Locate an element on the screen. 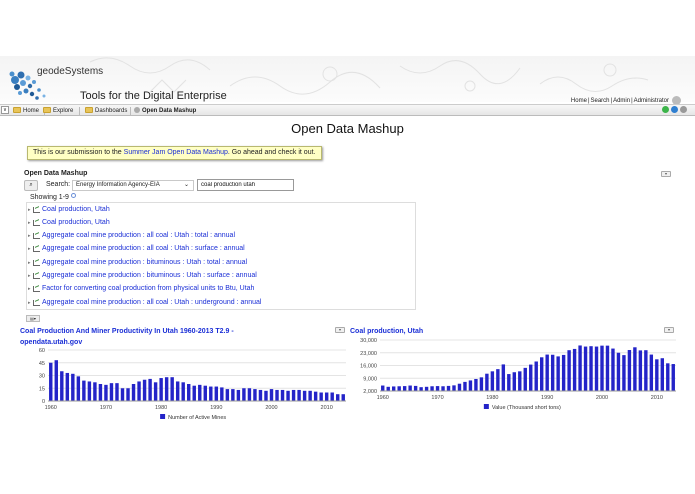  nav-item-home: Home is located at coordinates (26, 111).